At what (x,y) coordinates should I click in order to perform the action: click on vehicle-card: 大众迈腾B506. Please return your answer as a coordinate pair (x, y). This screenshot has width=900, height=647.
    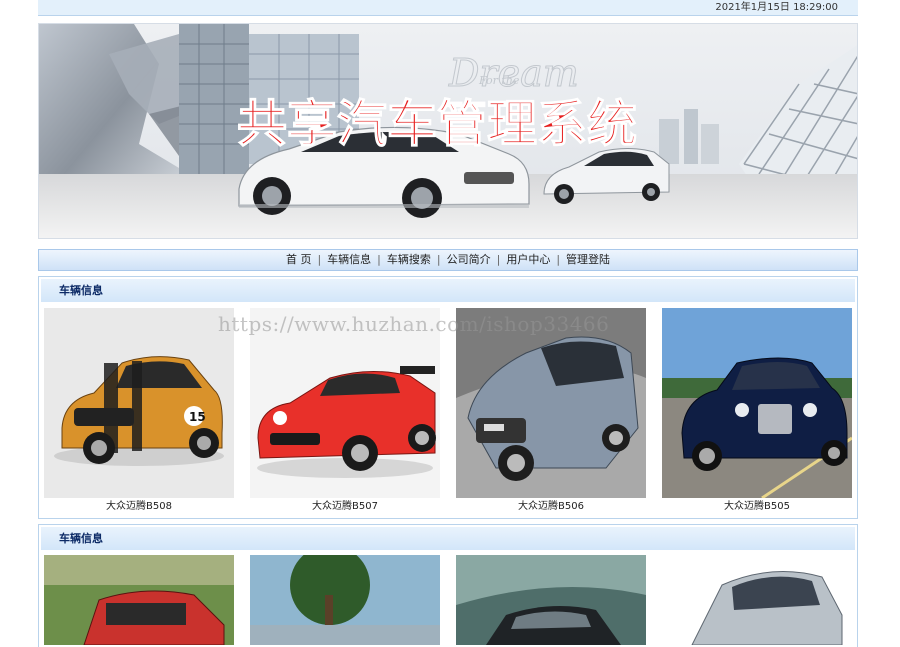
    Looking at the image, I should click on (551, 411).